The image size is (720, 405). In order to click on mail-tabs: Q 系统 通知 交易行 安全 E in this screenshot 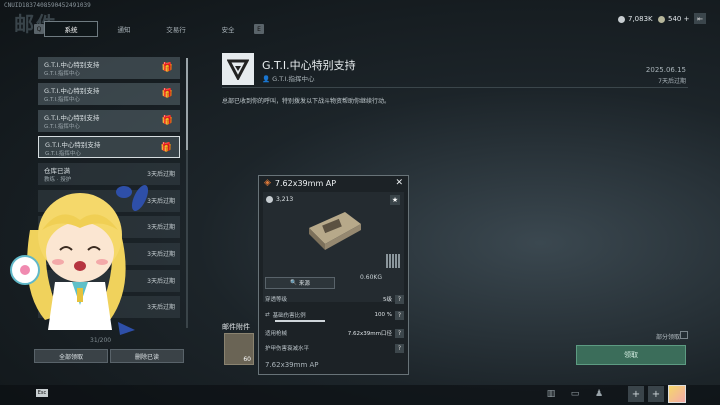, I will do `click(149, 29)`.